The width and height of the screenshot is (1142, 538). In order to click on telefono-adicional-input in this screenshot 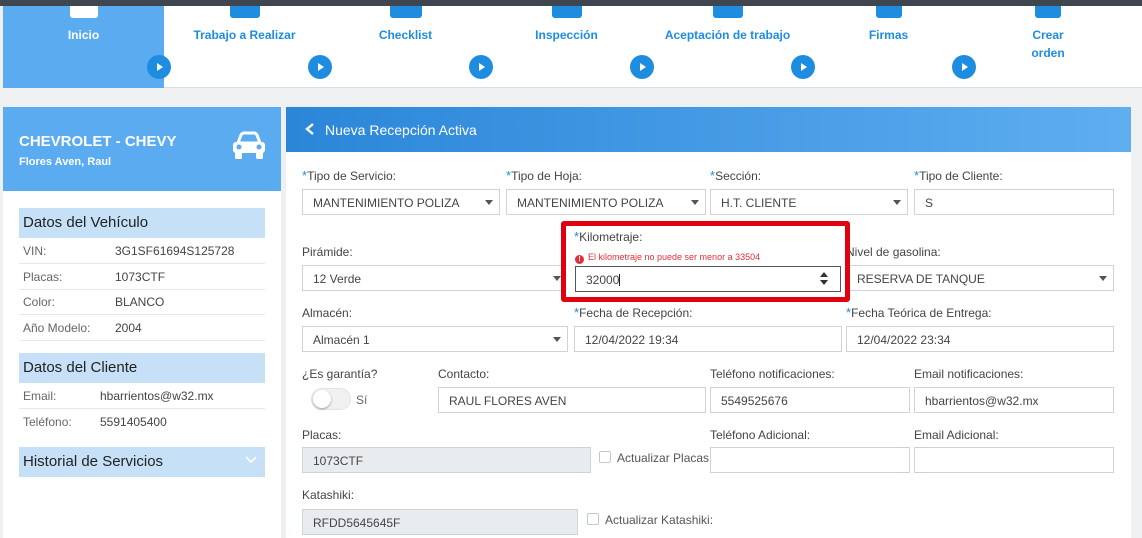, I will do `click(810, 460)`.